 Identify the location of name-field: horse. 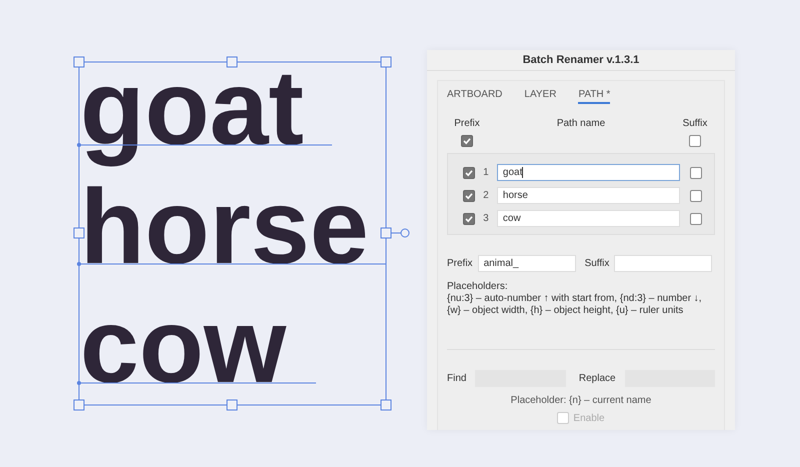
(588, 195).